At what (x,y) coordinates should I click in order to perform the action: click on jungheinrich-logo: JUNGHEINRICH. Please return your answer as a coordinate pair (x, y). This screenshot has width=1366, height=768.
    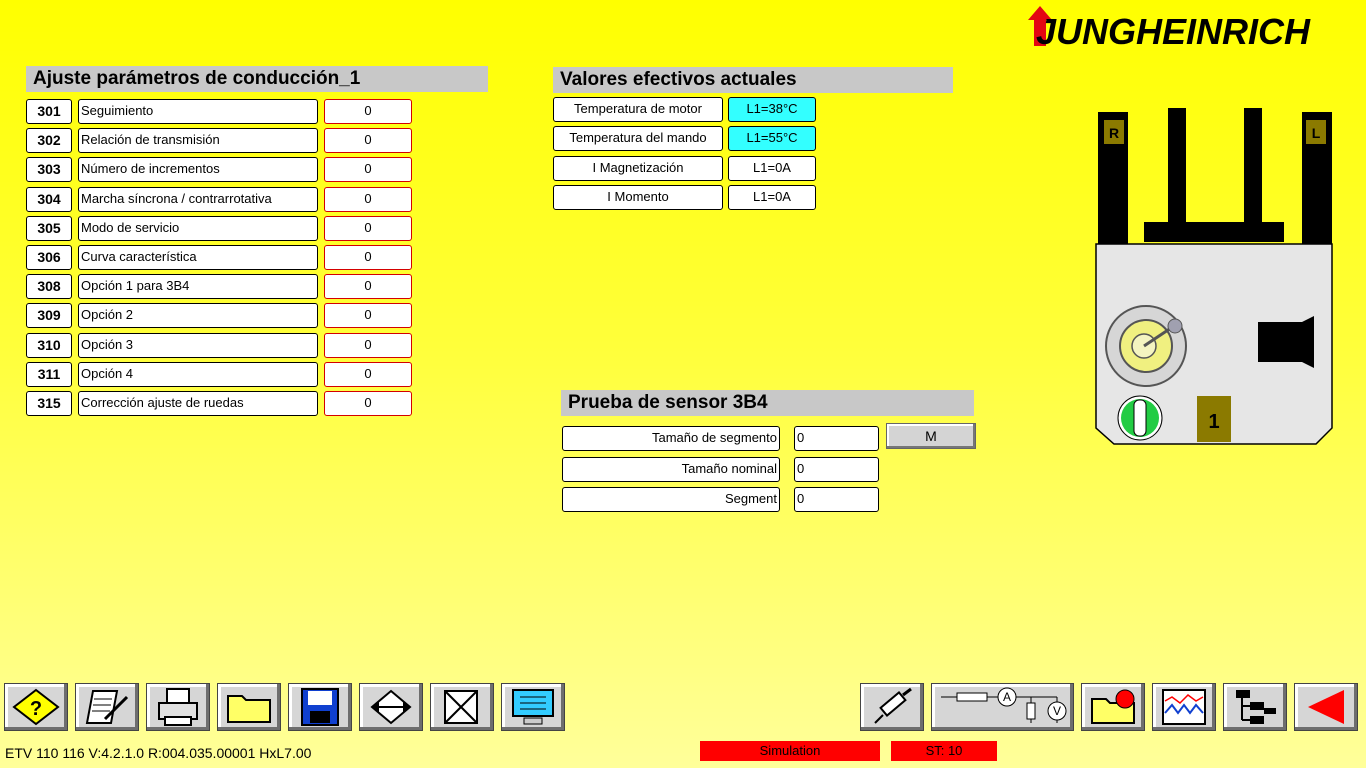
    Looking at the image, I should click on (1169, 27).